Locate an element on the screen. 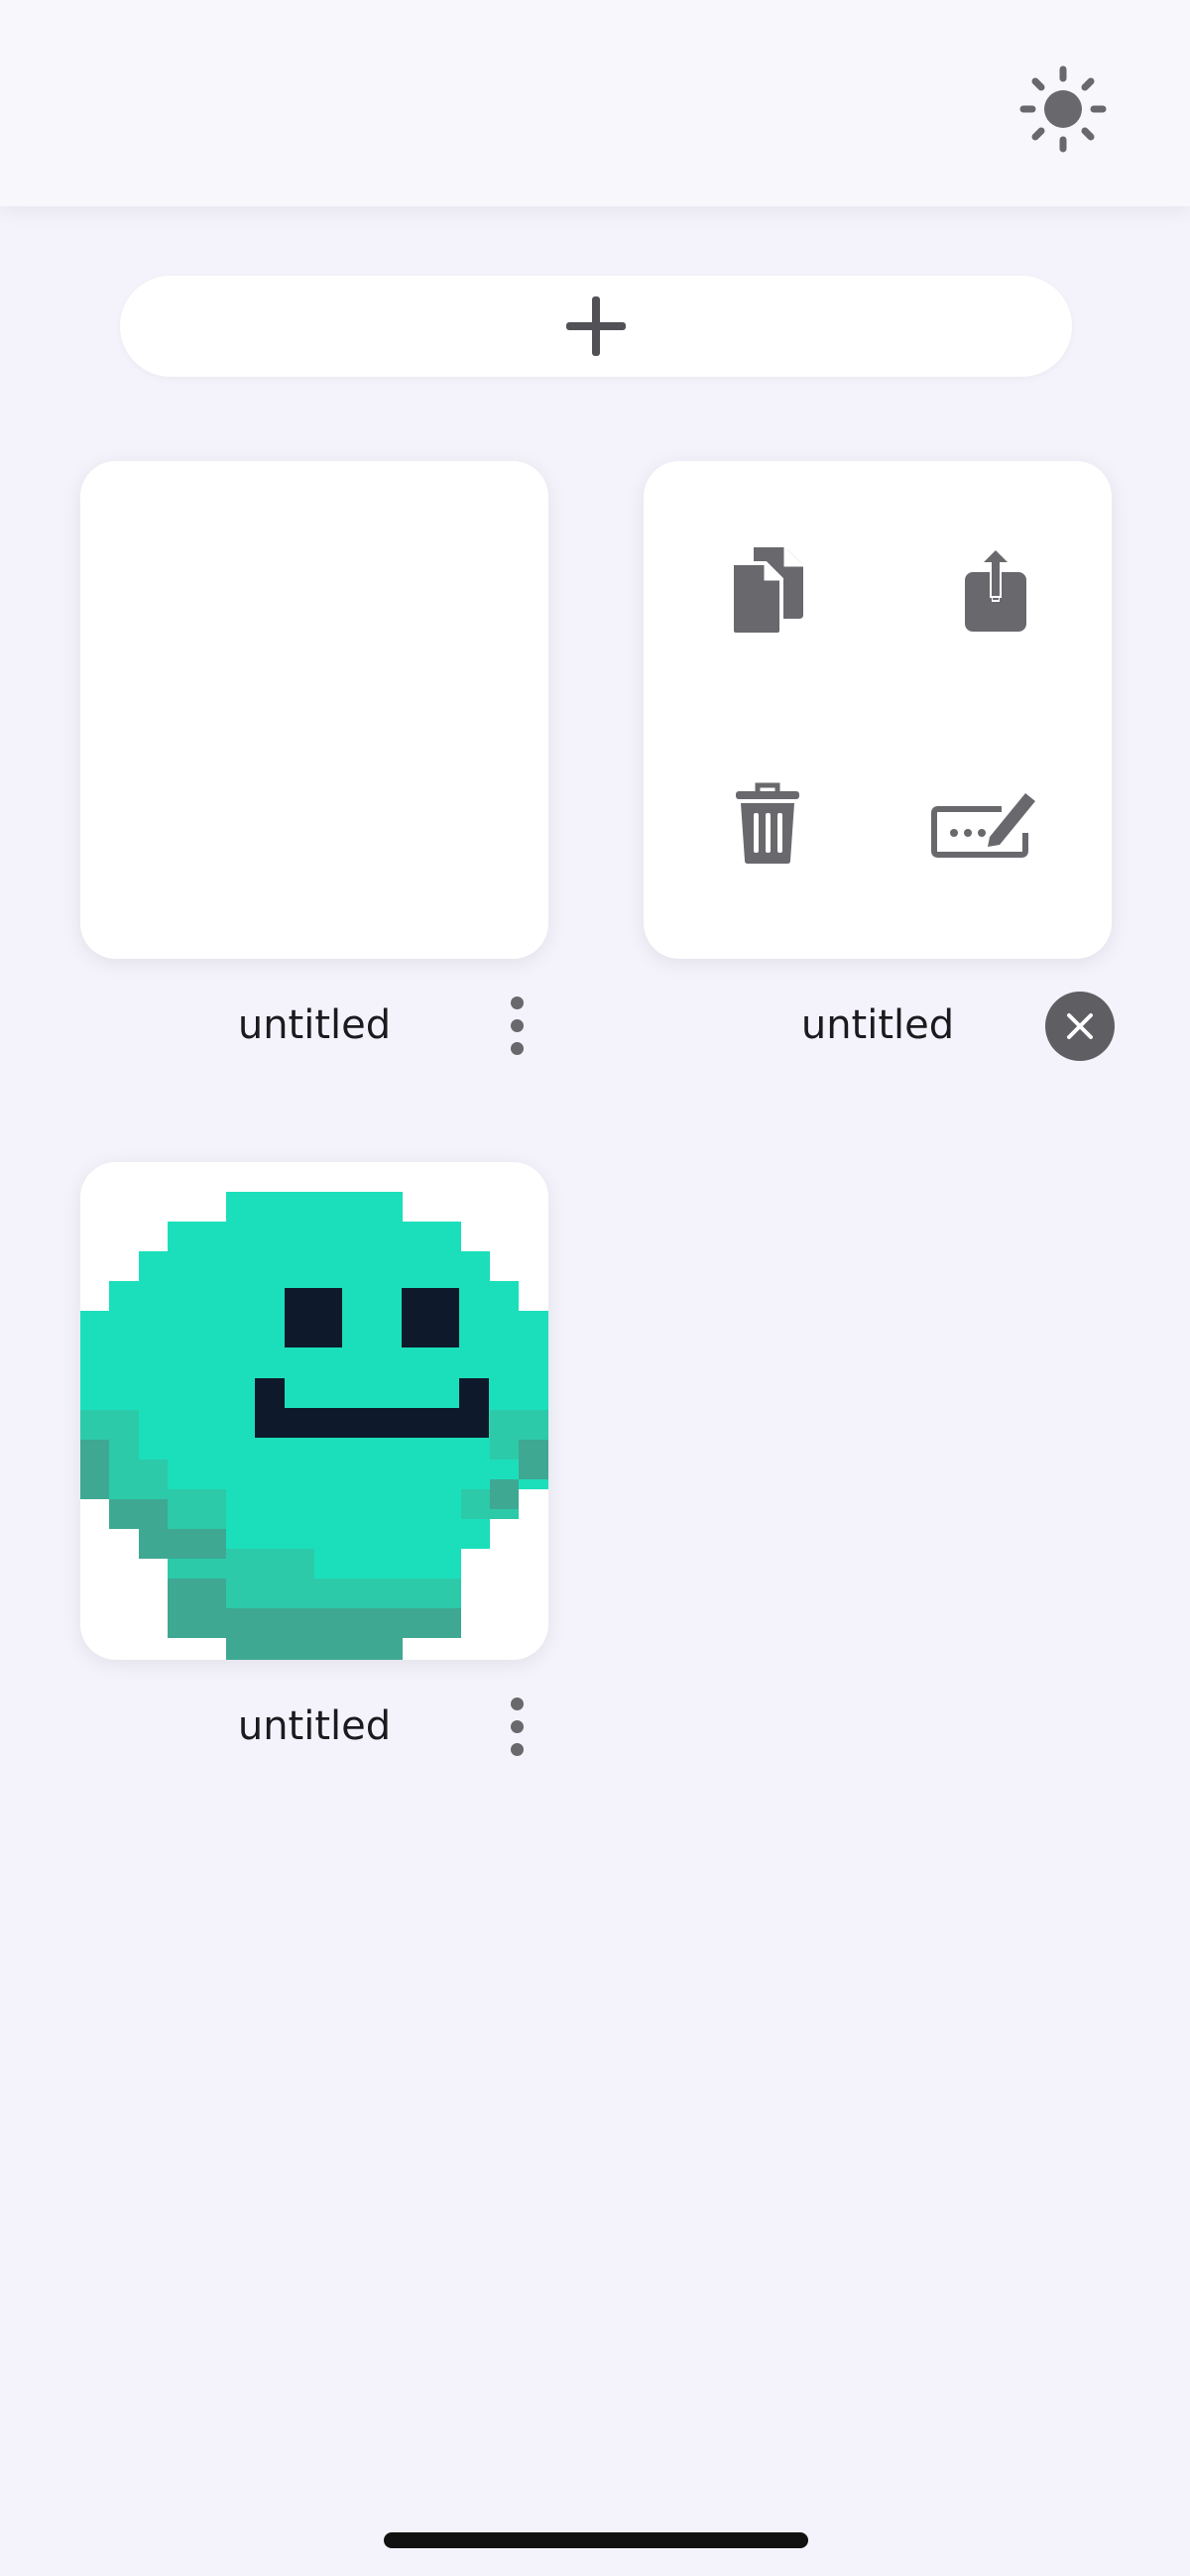 The height and width of the screenshot is (2576, 1190). rename-button is located at coordinates (985, 823).